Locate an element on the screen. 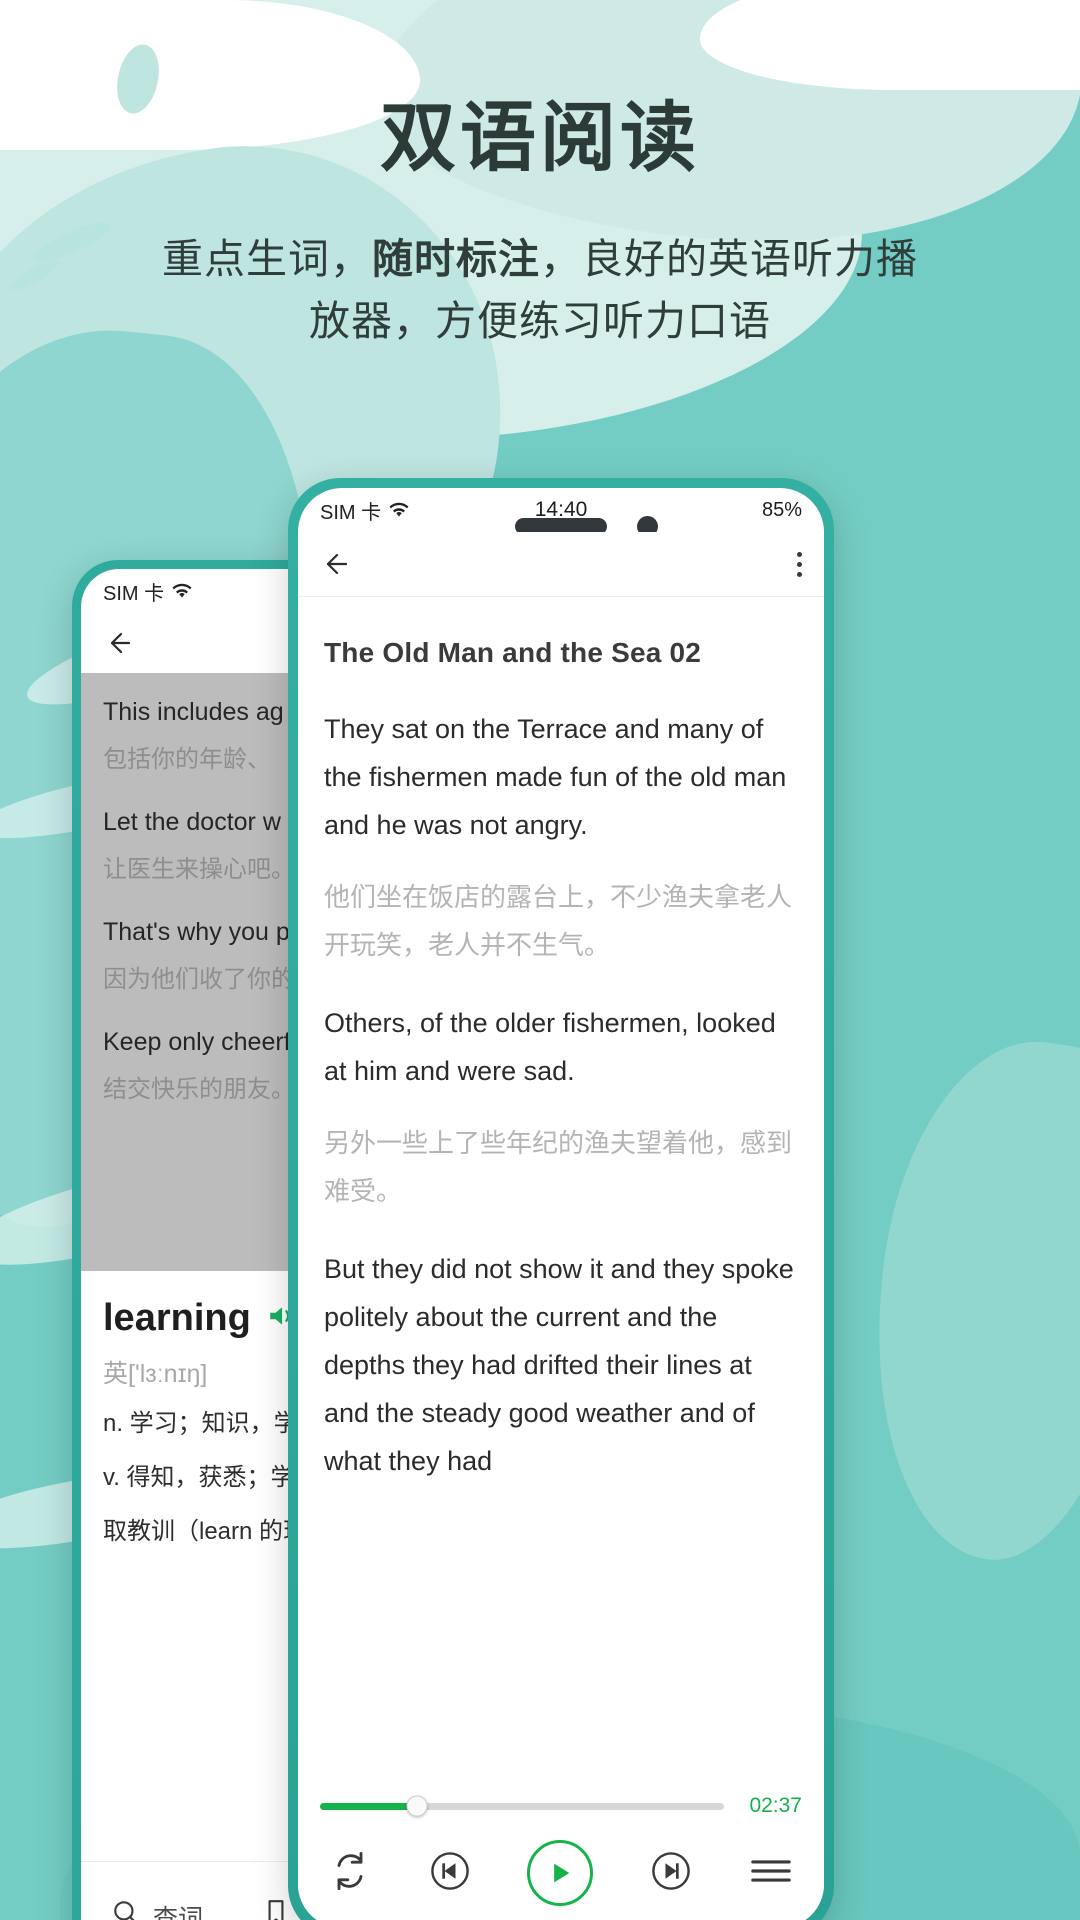  page-subtitle: 重点生词，随时标注，良好的英语听力播 放器，方便练习听力口语 is located at coordinates (540, 290).